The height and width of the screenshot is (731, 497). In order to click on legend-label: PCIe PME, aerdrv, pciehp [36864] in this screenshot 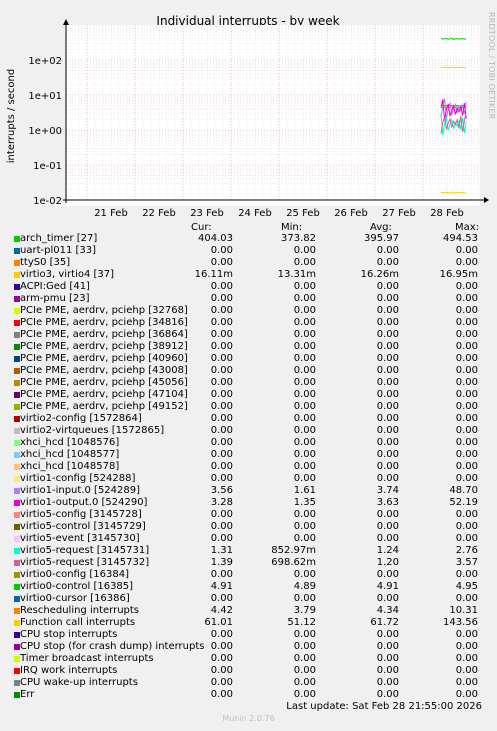, I will do `click(104, 334)`.